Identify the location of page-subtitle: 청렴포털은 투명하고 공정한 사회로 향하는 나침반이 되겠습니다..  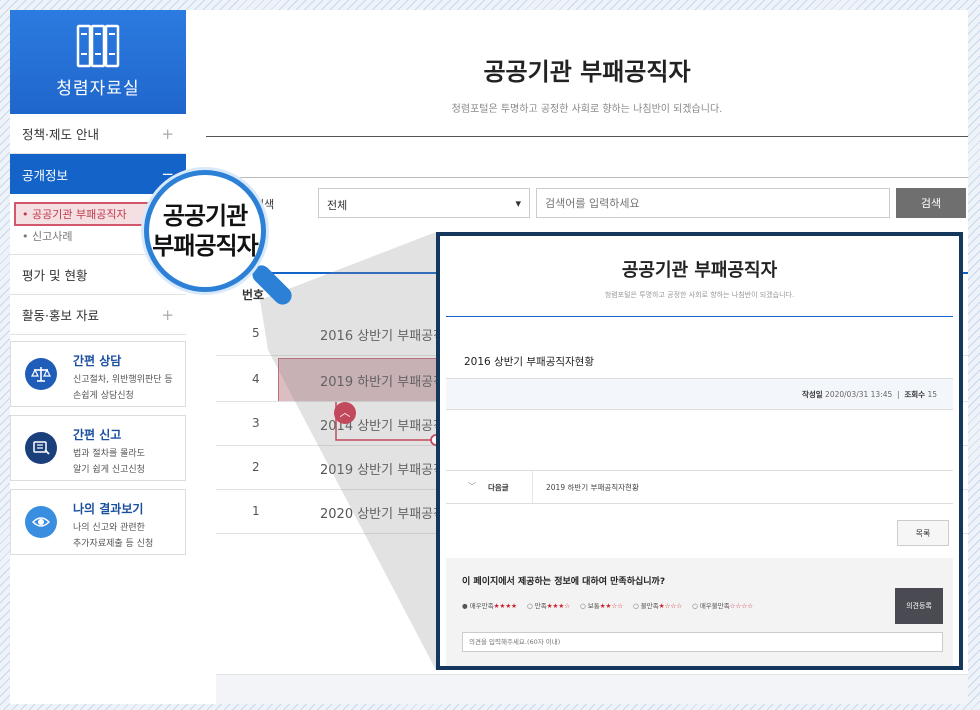
(587, 109).